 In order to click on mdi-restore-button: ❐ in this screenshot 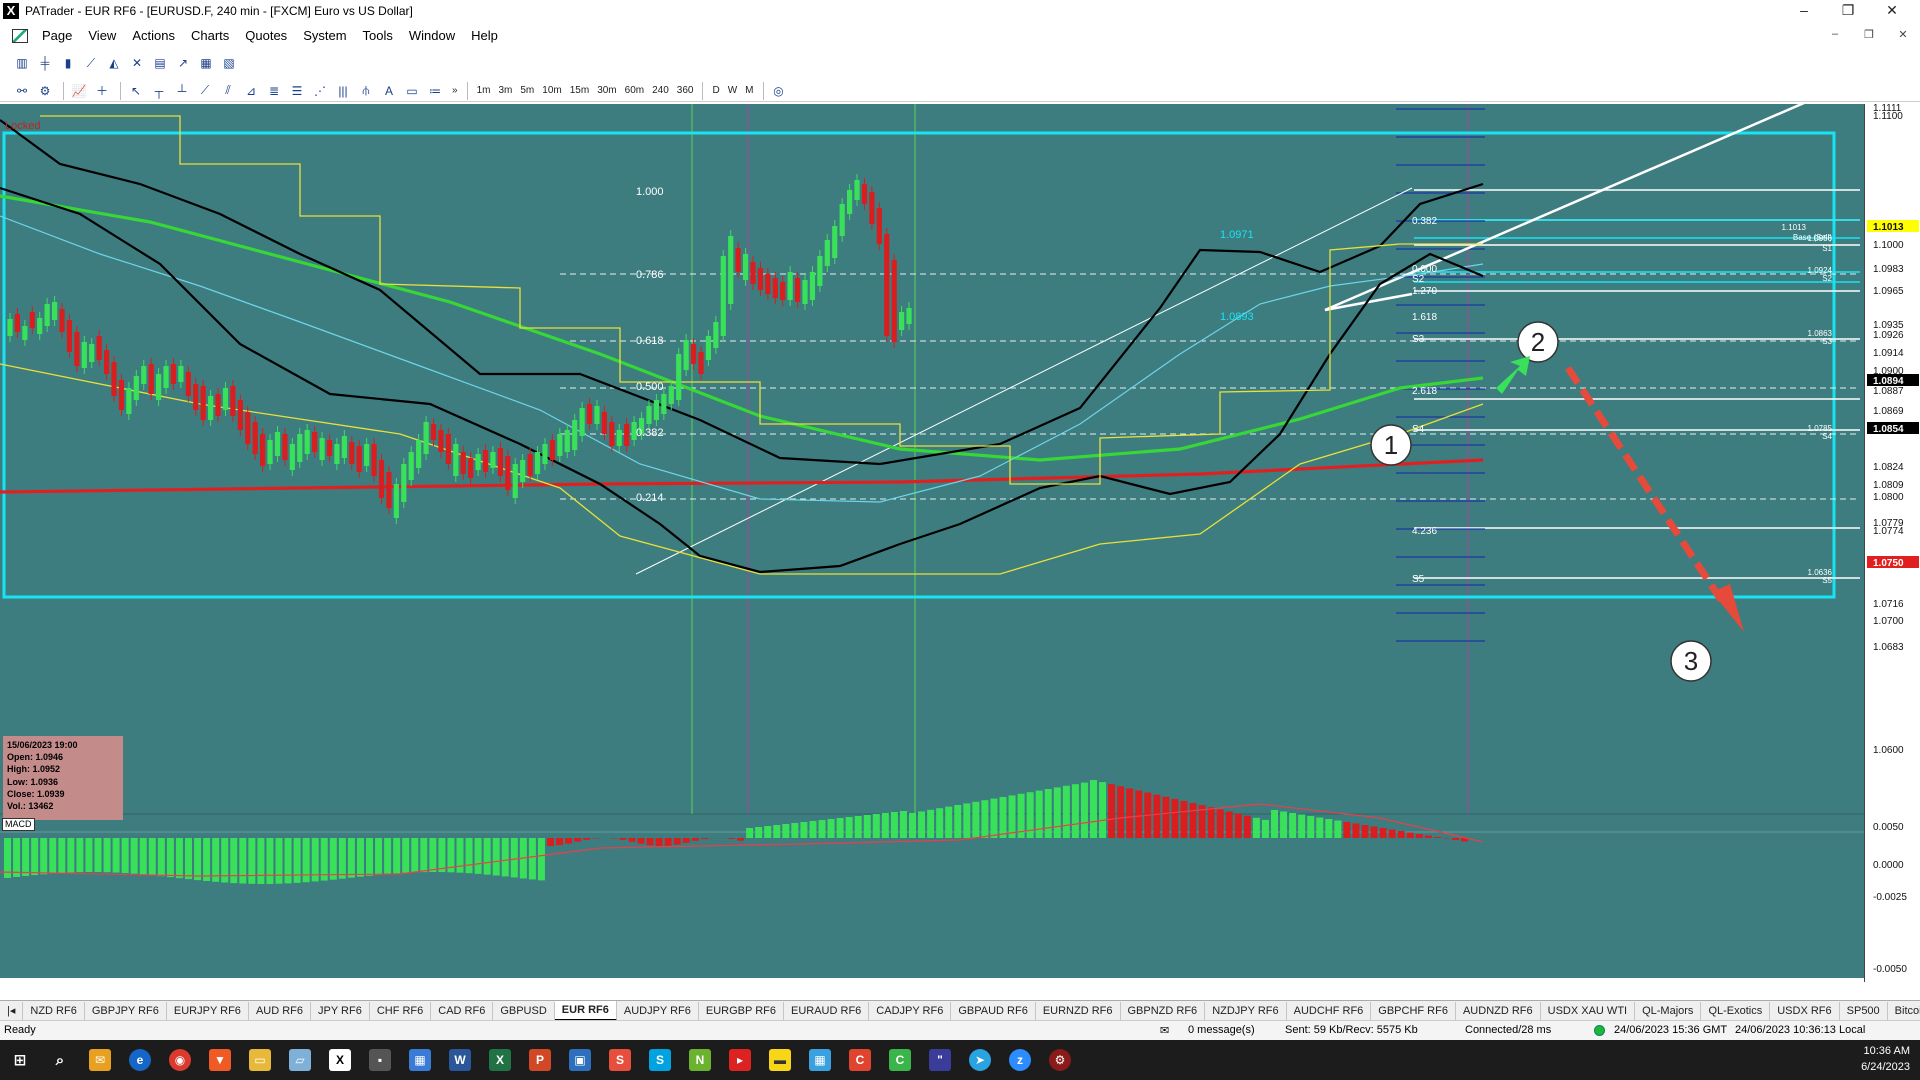, I will do `click(1869, 34)`.